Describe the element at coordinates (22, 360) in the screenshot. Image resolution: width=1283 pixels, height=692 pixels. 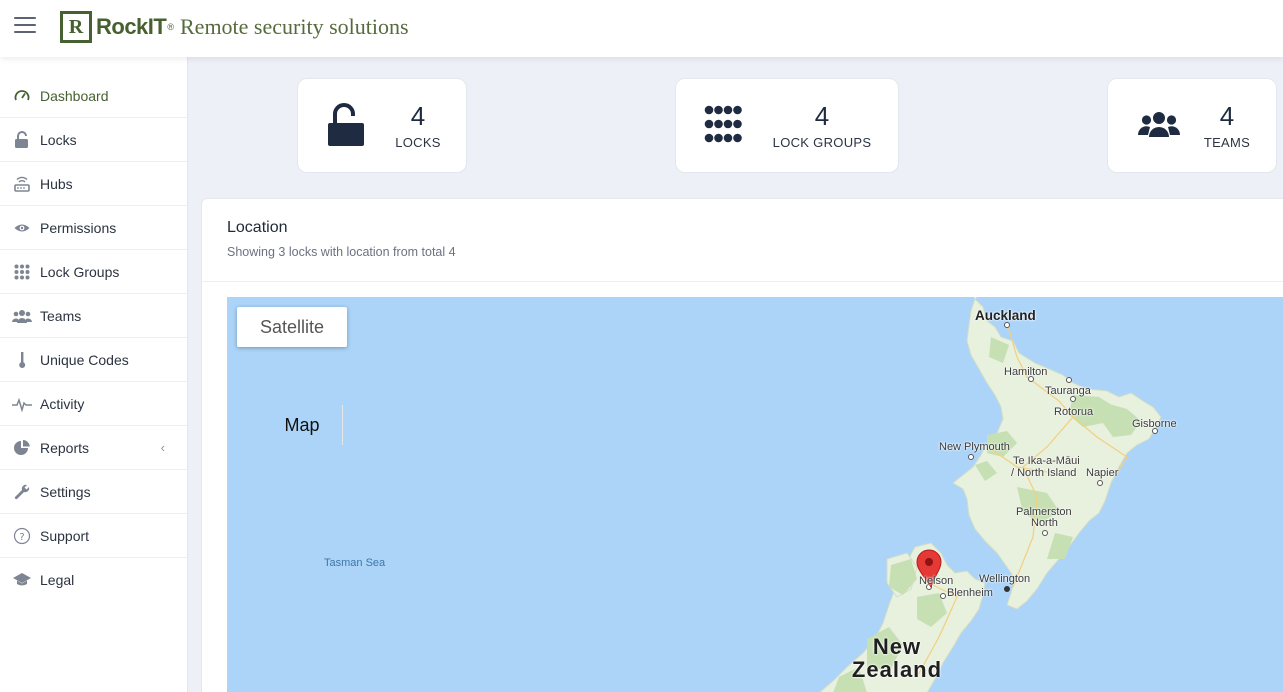
I see `key-icon` at that location.